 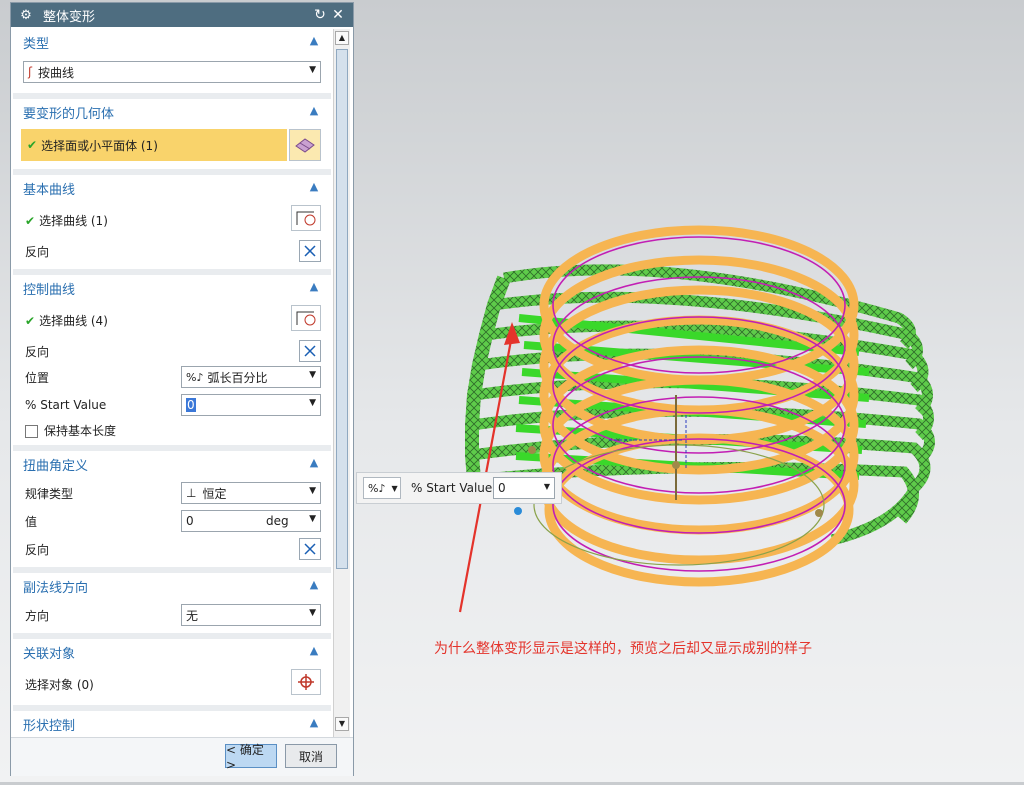 What do you see at coordinates (56, 588) in the screenshot?
I see `section-binormal-title: 副法线方向` at bounding box center [56, 588].